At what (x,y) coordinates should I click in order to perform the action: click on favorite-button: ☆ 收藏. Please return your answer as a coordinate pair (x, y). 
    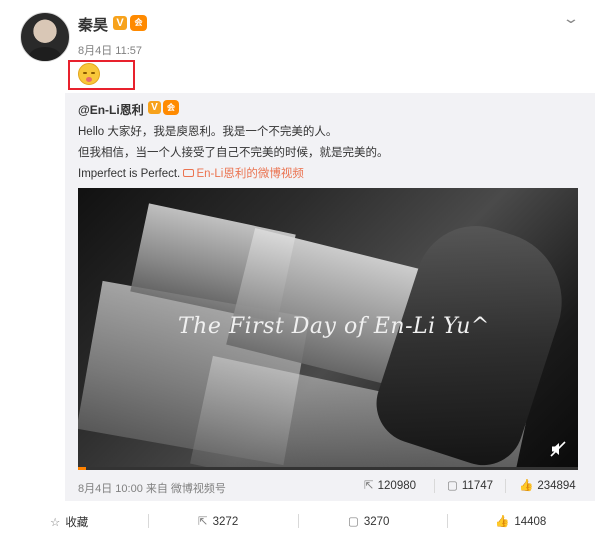
    Looking at the image, I should click on (69, 522).